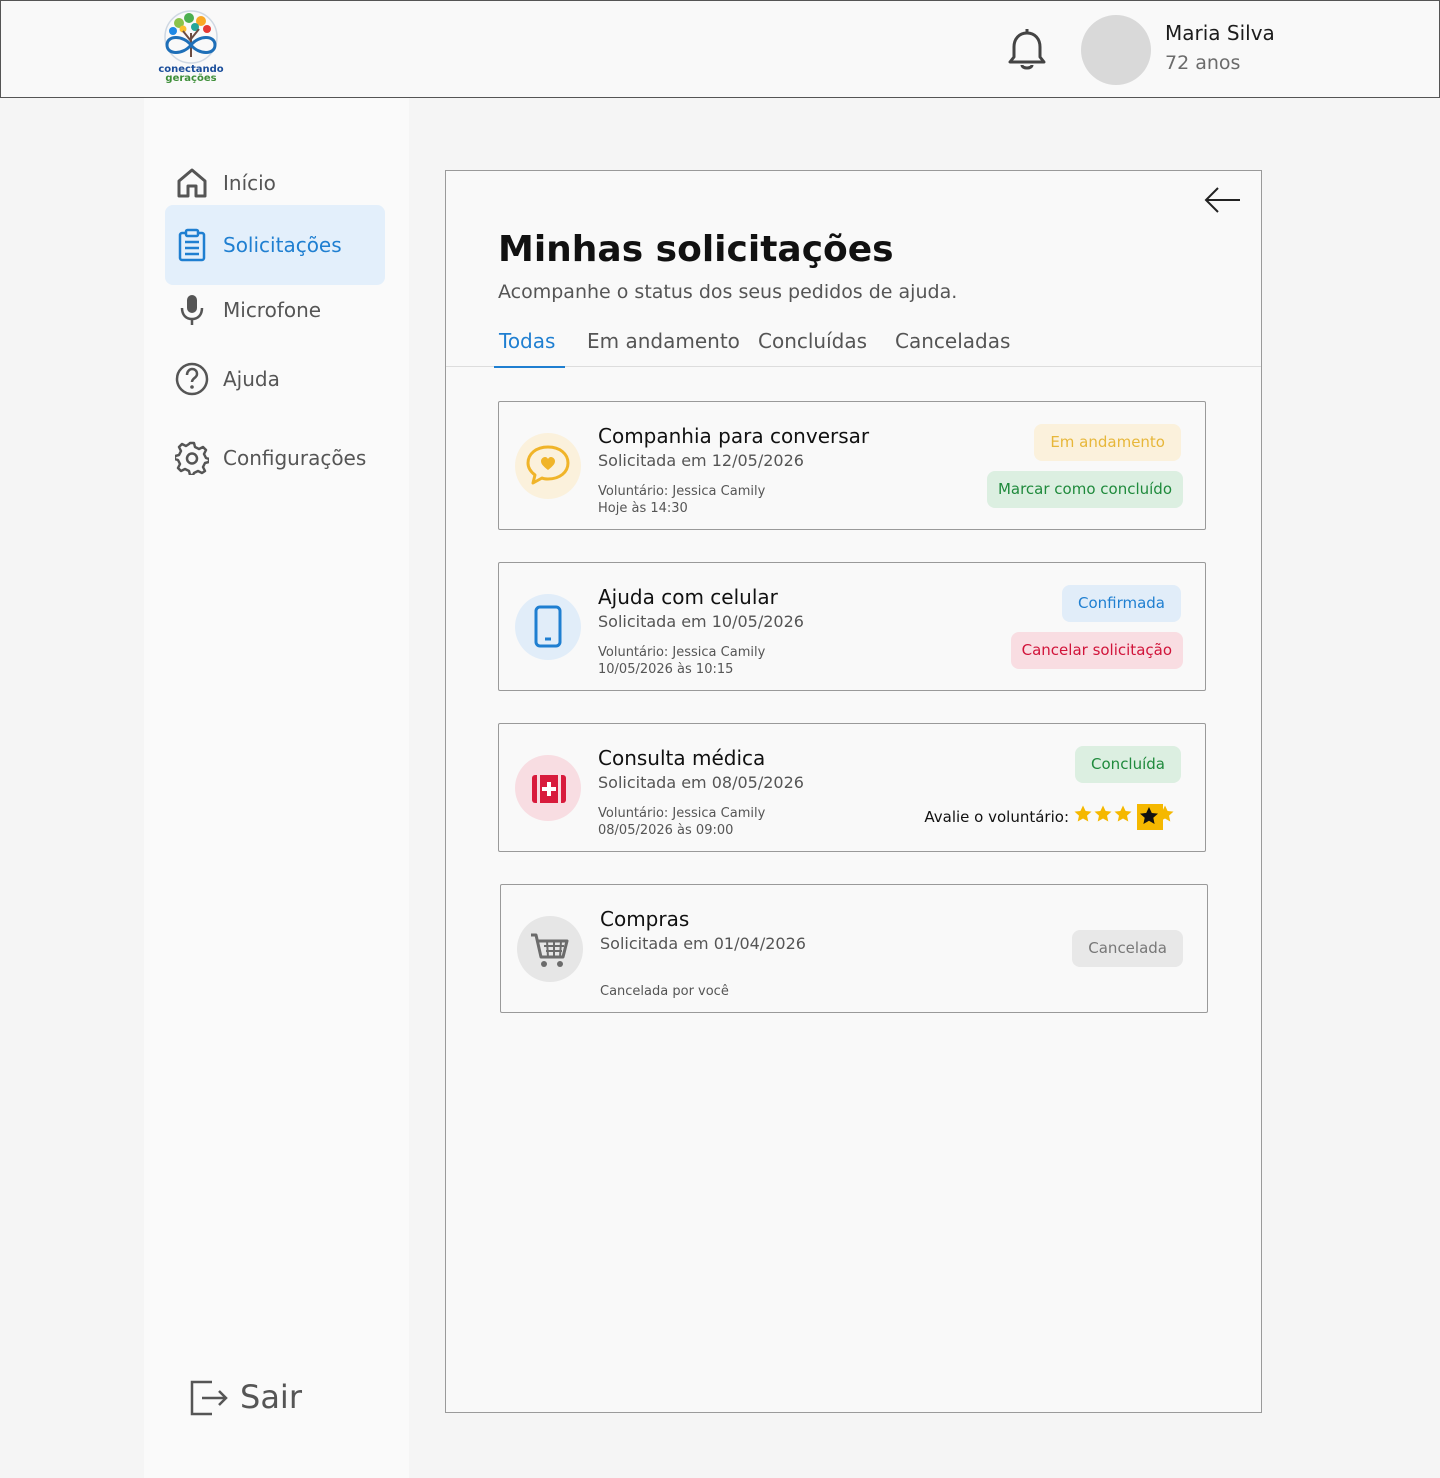 The height and width of the screenshot is (1478, 1440). Describe the element at coordinates (701, 621) in the screenshot. I see `request-date: Solicitada em 10/05/2026` at that location.